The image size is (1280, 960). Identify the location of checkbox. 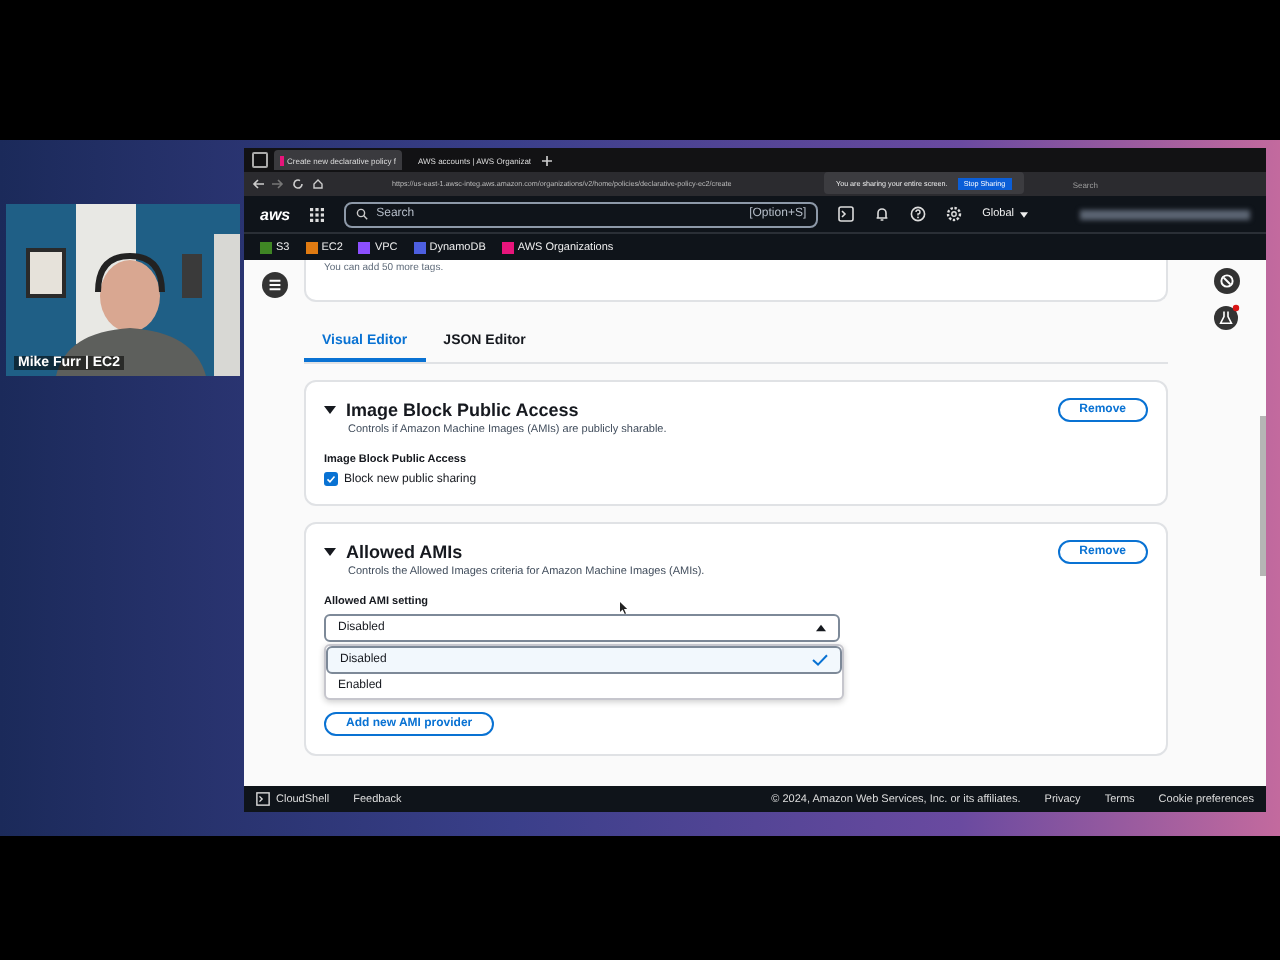
(331, 479).